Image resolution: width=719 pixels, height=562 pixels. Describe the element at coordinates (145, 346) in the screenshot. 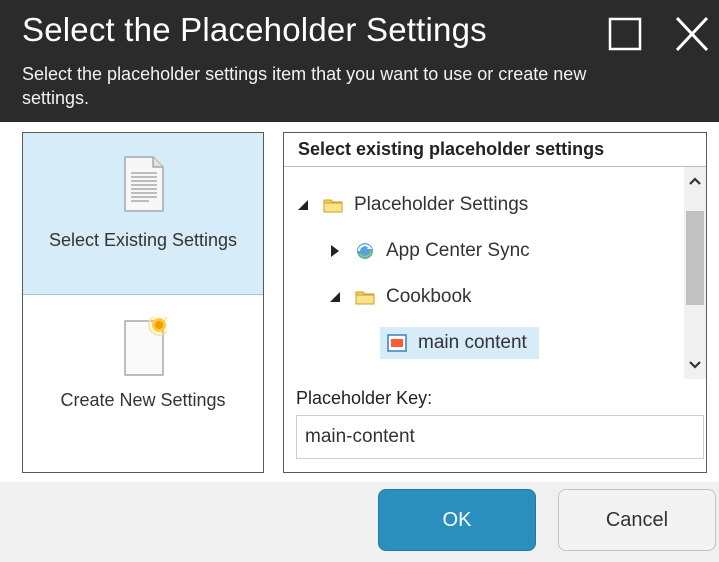

I see `new-document-icon` at that location.